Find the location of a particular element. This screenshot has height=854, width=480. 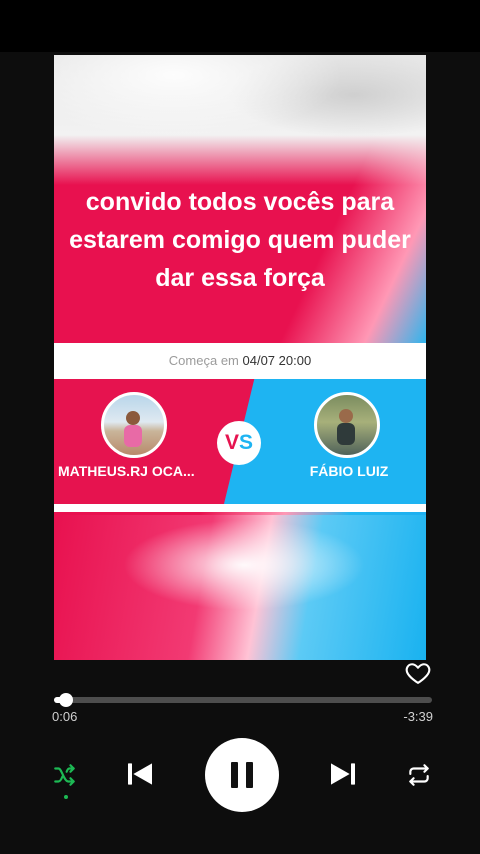

vs-badge: VS is located at coordinates (239, 443).